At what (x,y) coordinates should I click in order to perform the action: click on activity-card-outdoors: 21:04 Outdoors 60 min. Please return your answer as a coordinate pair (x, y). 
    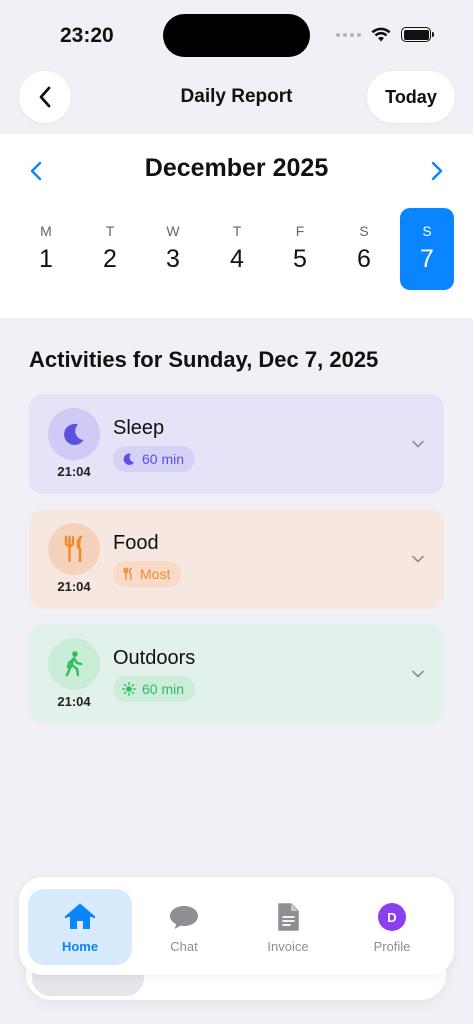
    Looking at the image, I should click on (236, 674).